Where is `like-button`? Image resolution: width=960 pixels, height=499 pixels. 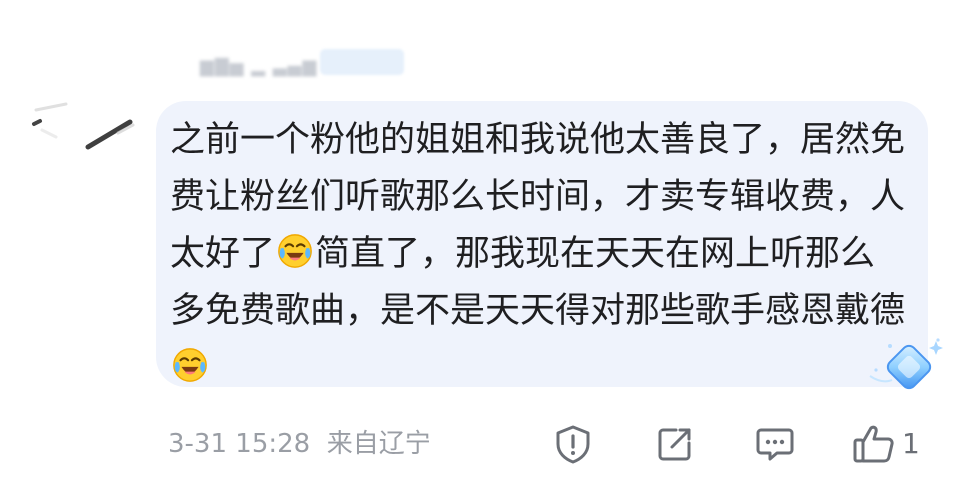
like-button is located at coordinates (874, 444).